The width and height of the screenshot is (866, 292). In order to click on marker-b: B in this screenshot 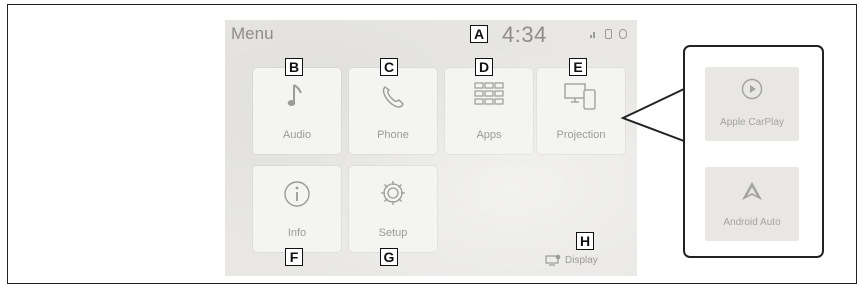, I will do `click(294, 67)`.